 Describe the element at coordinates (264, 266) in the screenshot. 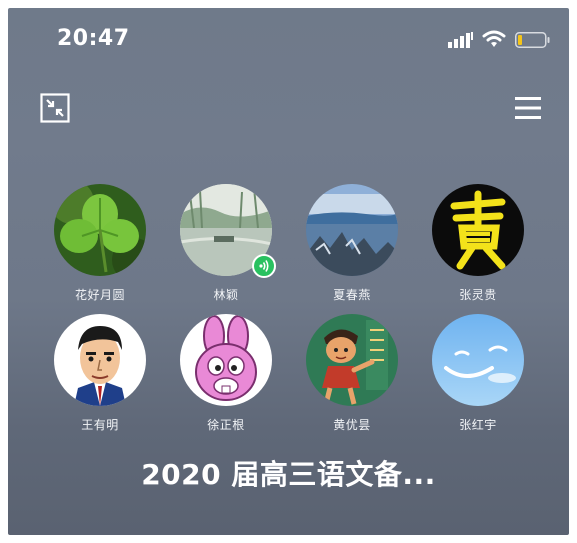

I see `speaking-indicator-icon` at that location.